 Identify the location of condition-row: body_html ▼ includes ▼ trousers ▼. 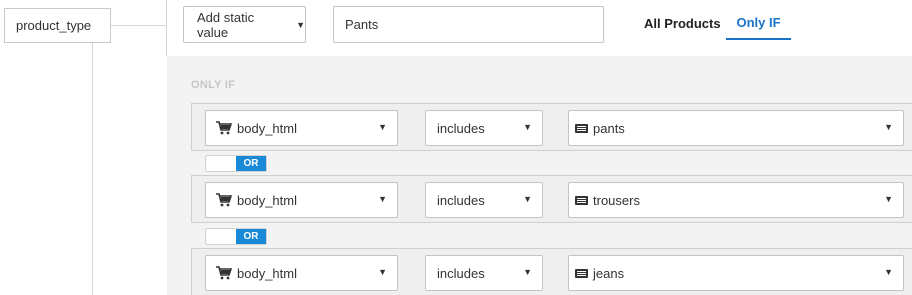
(551, 199).